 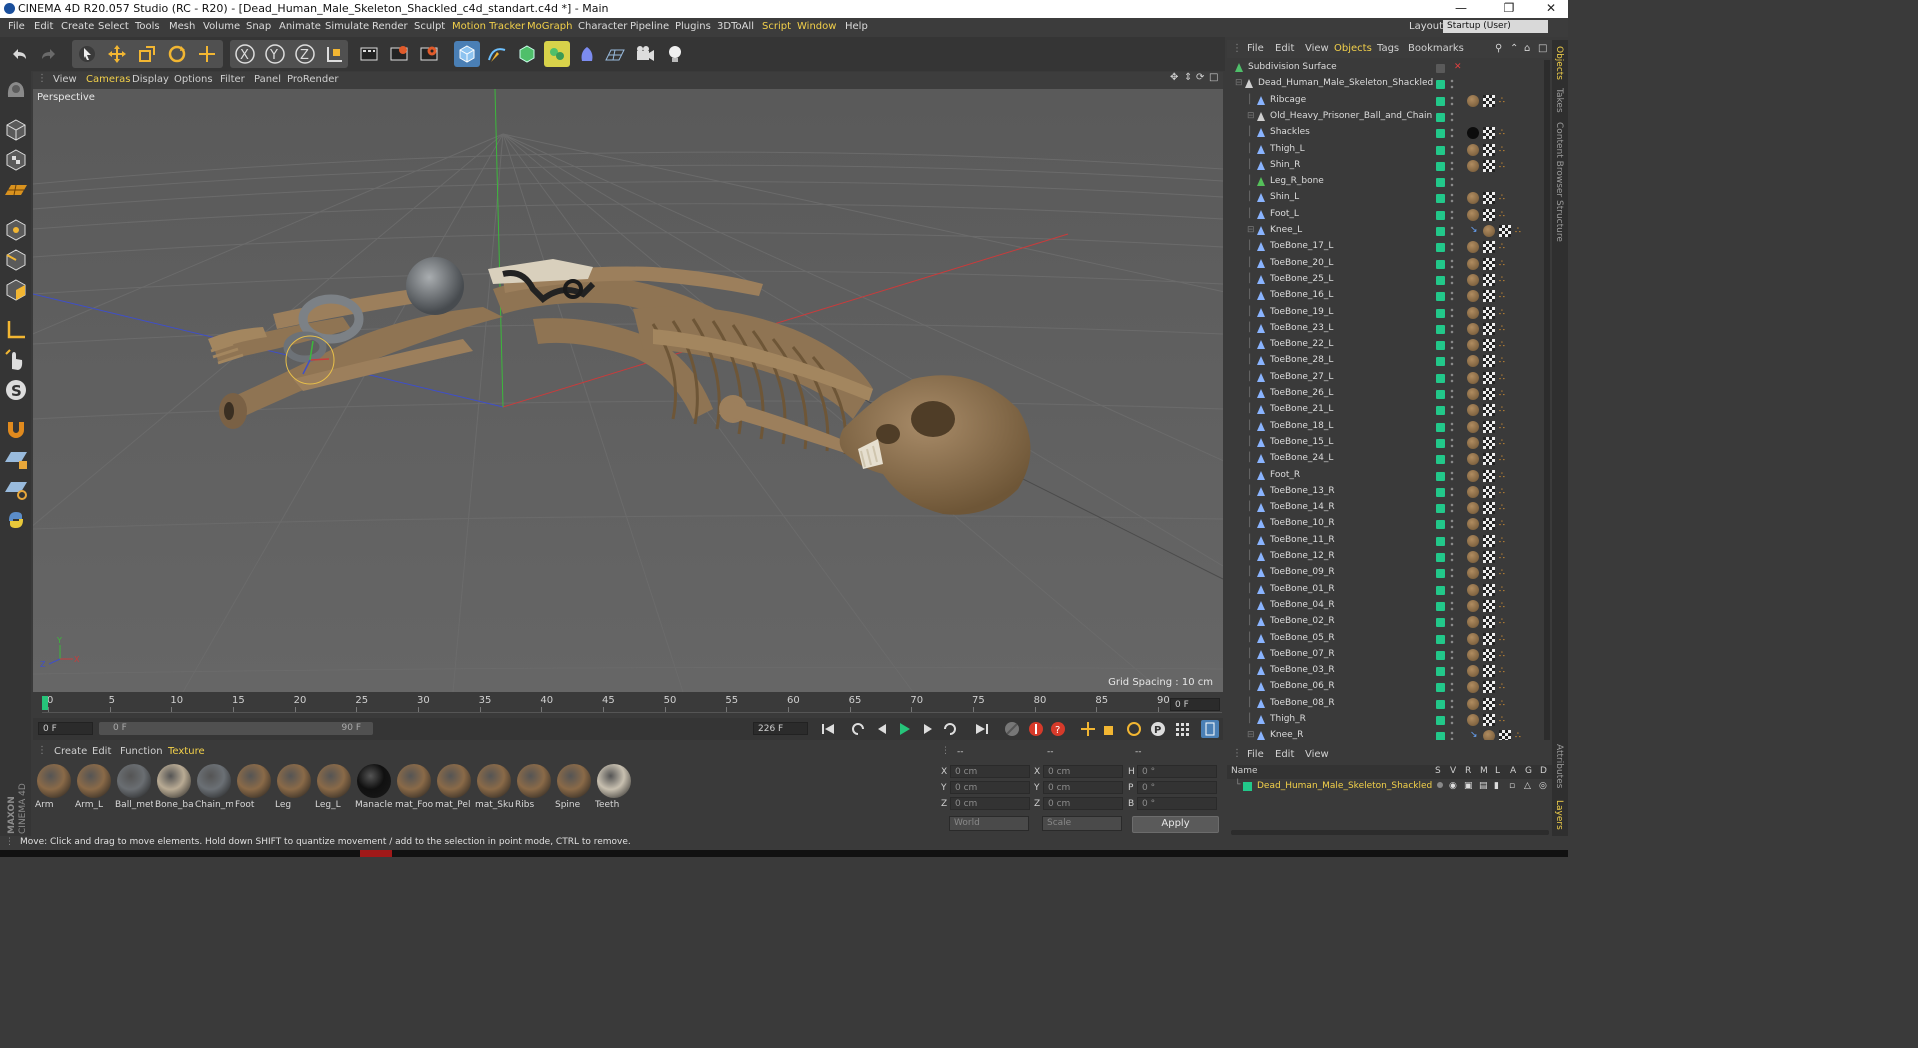 I want to click on layer-solo-icon, so click(x=1440, y=785).